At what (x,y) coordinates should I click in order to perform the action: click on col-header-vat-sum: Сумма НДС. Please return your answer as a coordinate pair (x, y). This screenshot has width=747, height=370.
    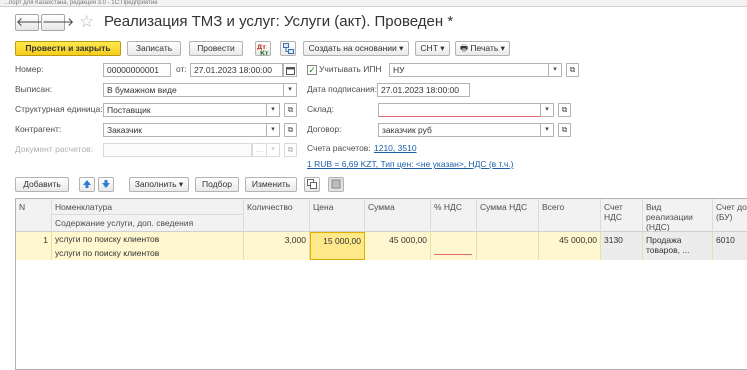
    Looking at the image, I should click on (508, 215).